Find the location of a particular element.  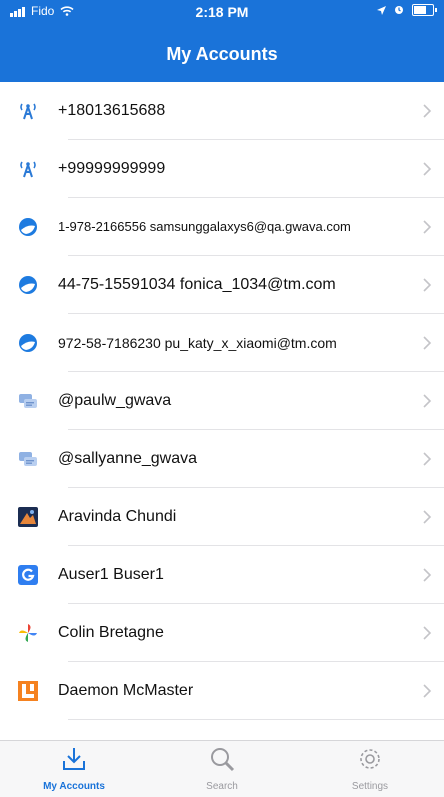

tab-settings: Settings is located at coordinates (370, 769).